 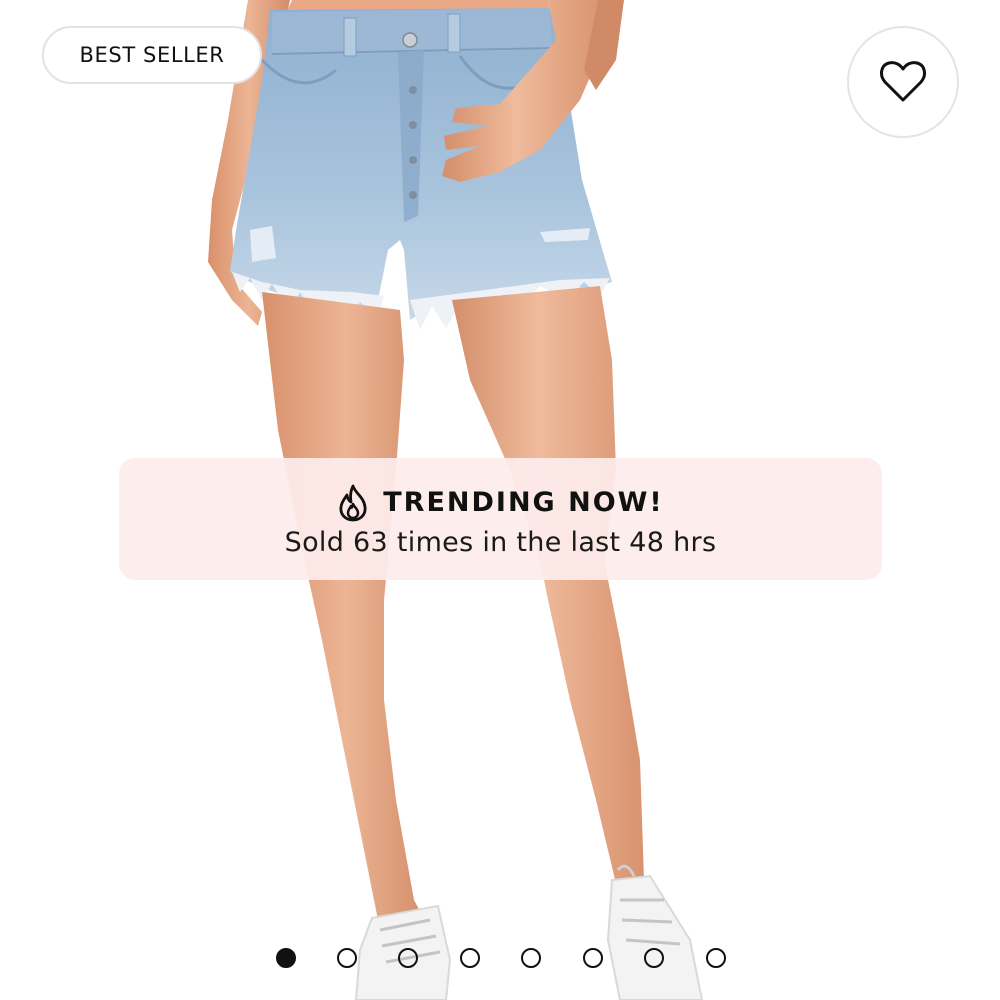 What do you see at coordinates (523, 502) in the screenshot?
I see `trending-title: TRENDING NOW!` at bounding box center [523, 502].